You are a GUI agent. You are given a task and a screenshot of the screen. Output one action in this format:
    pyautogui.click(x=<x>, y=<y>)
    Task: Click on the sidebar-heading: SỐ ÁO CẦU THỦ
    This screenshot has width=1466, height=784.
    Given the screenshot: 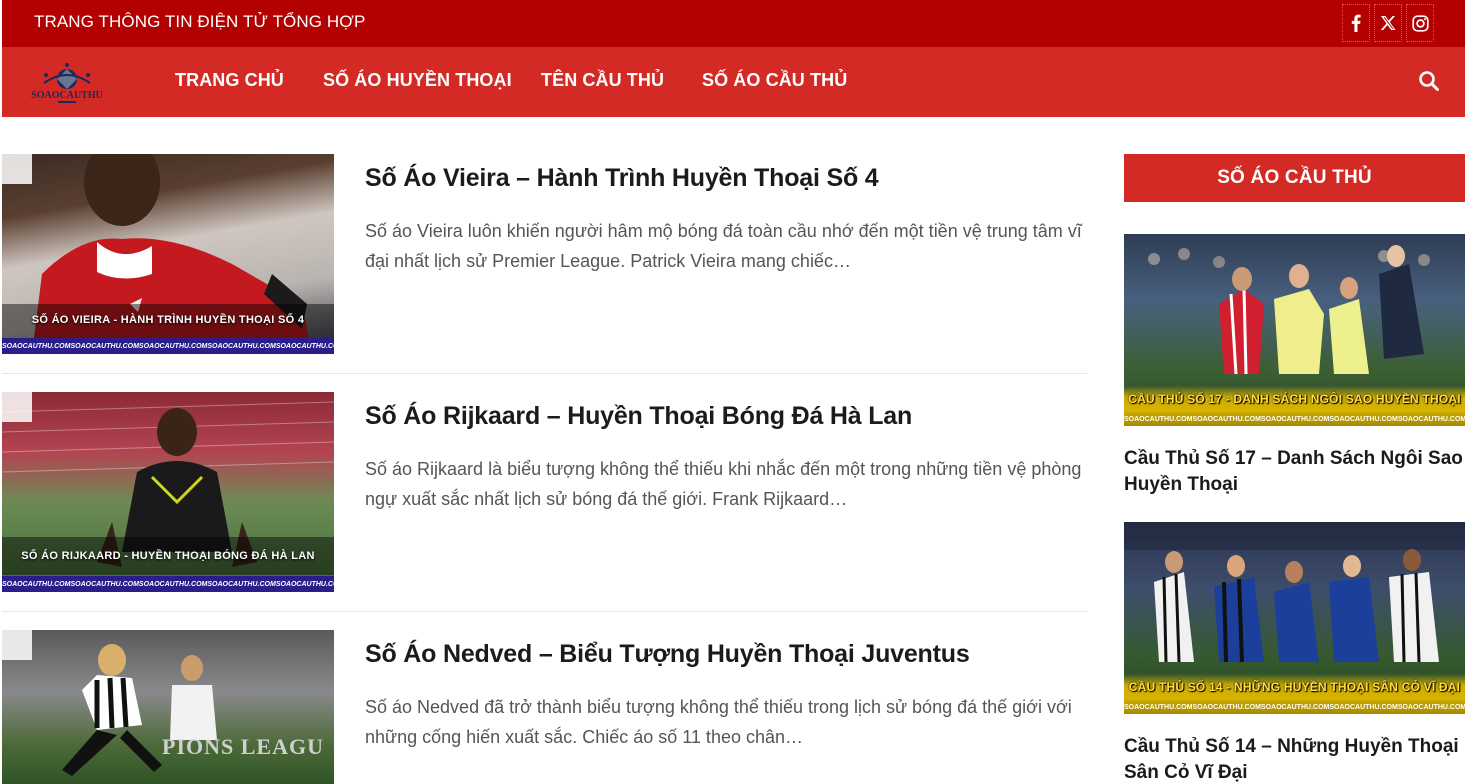 What is the action you would take?
    pyautogui.click(x=1294, y=178)
    